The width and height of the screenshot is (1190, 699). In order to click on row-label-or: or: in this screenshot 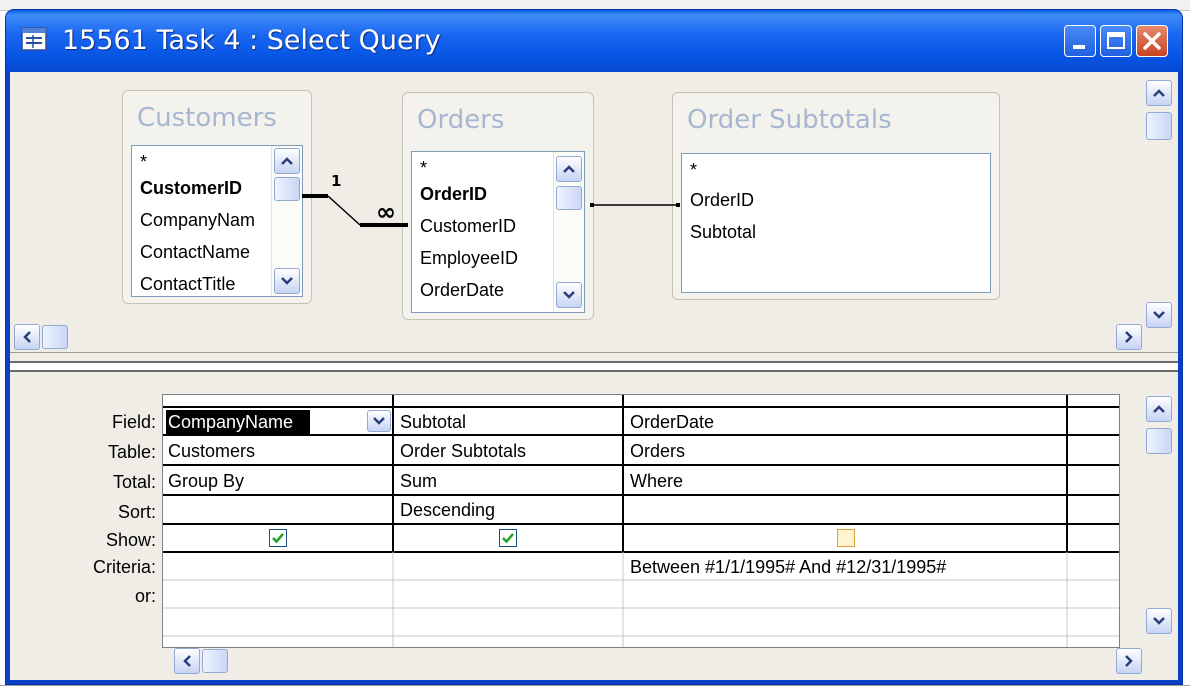, I will do `click(145, 596)`.